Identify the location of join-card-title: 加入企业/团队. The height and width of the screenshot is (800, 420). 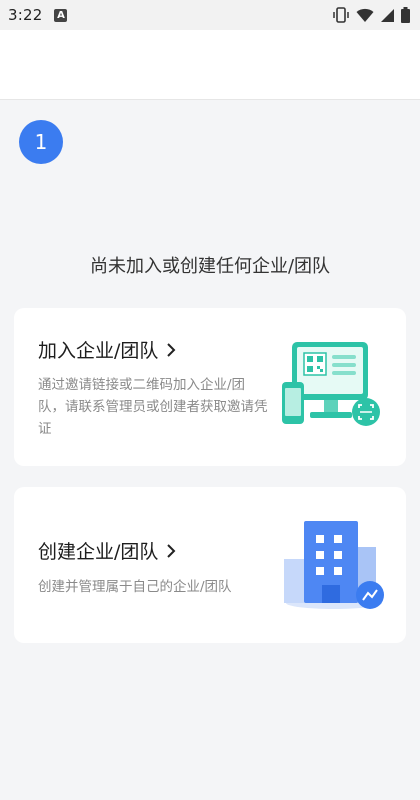
(98, 351).